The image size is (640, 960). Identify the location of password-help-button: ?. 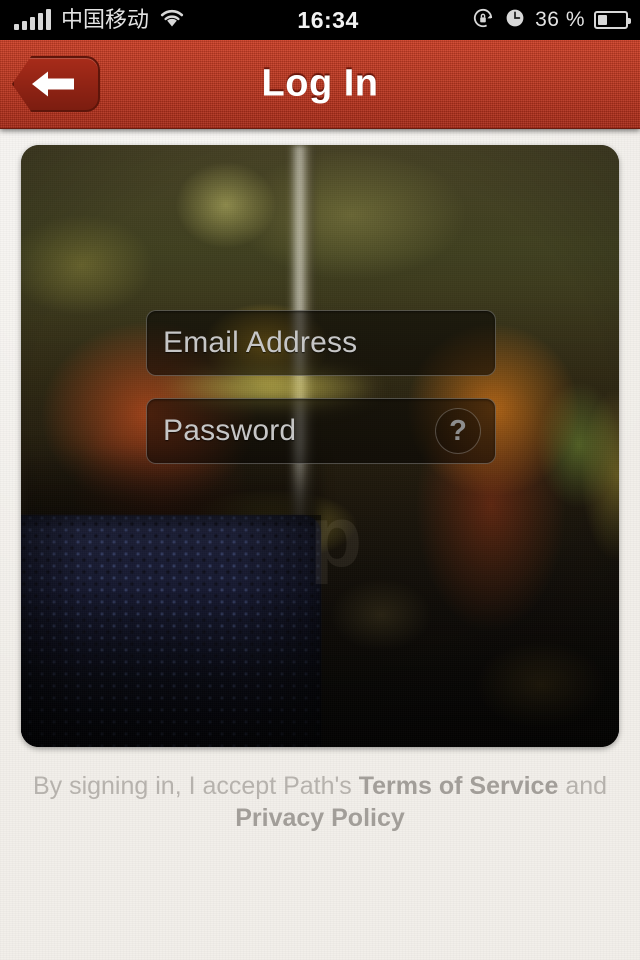
(458, 431).